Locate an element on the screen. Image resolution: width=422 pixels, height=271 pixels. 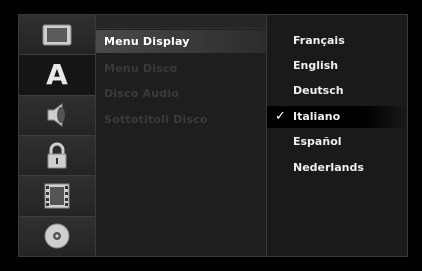
menu-item-menu-display: Menu Display is located at coordinates (181, 41).